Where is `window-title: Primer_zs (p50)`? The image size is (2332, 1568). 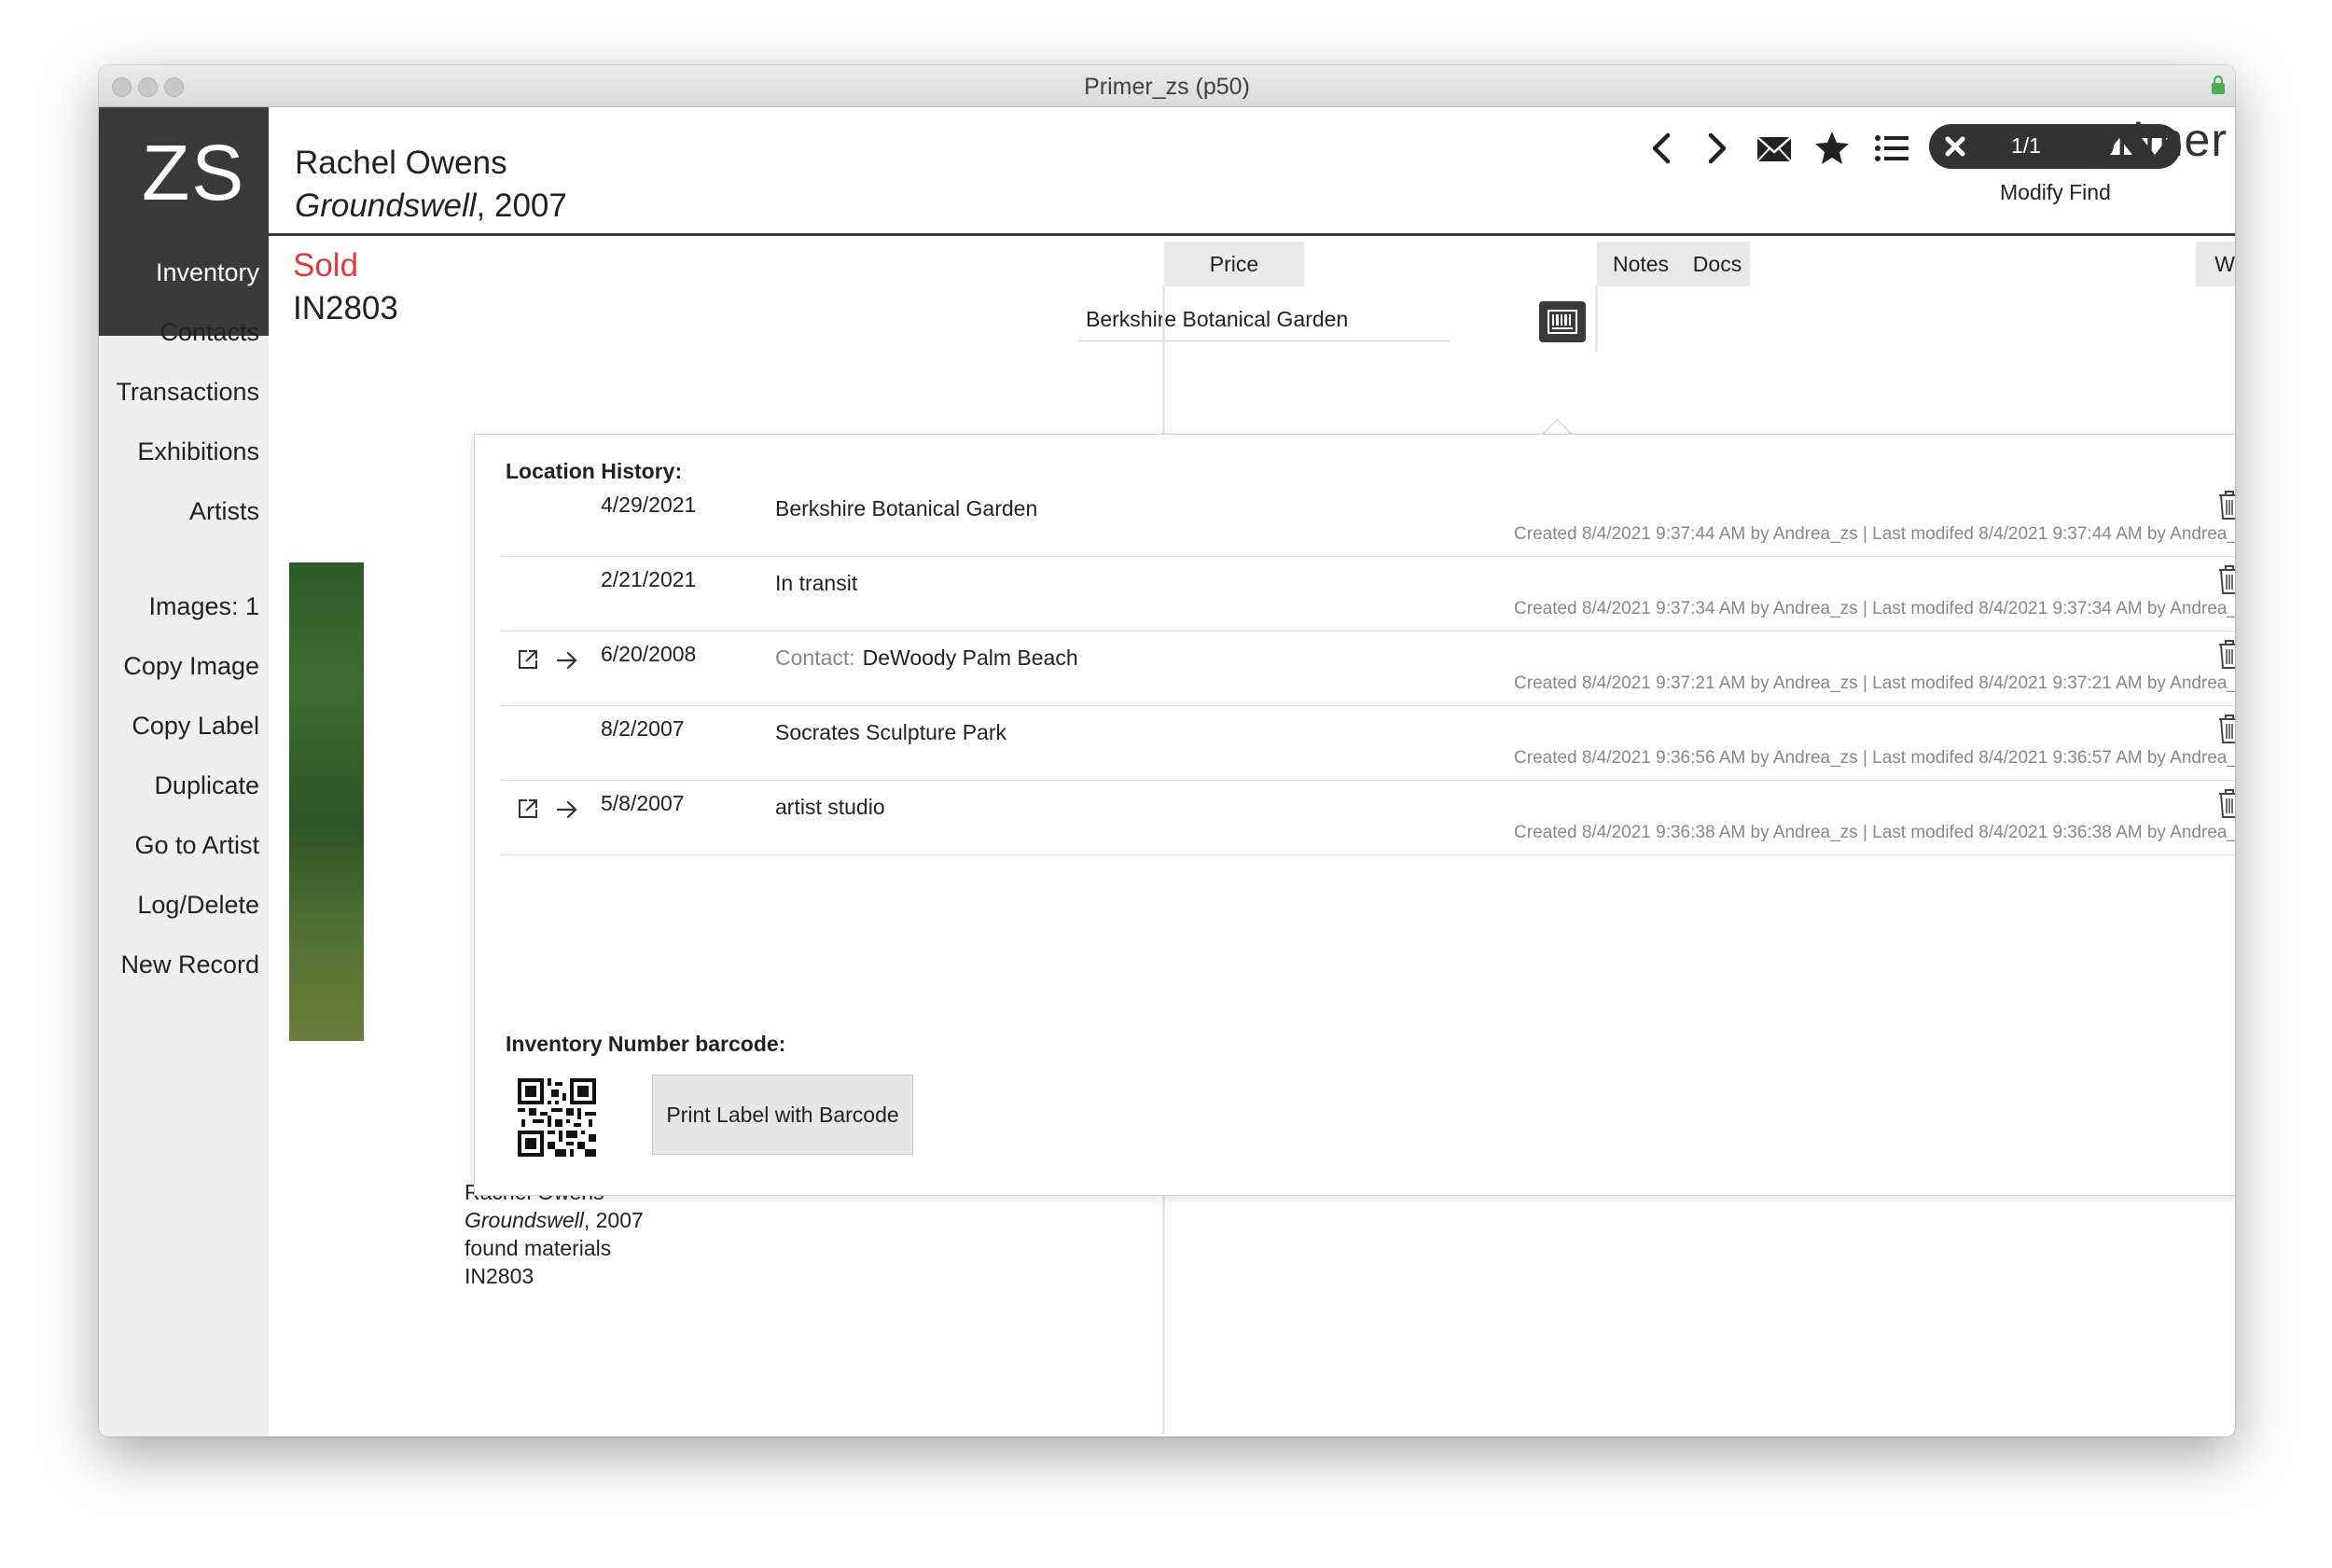 window-title: Primer_zs (p50) is located at coordinates (1167, 87).